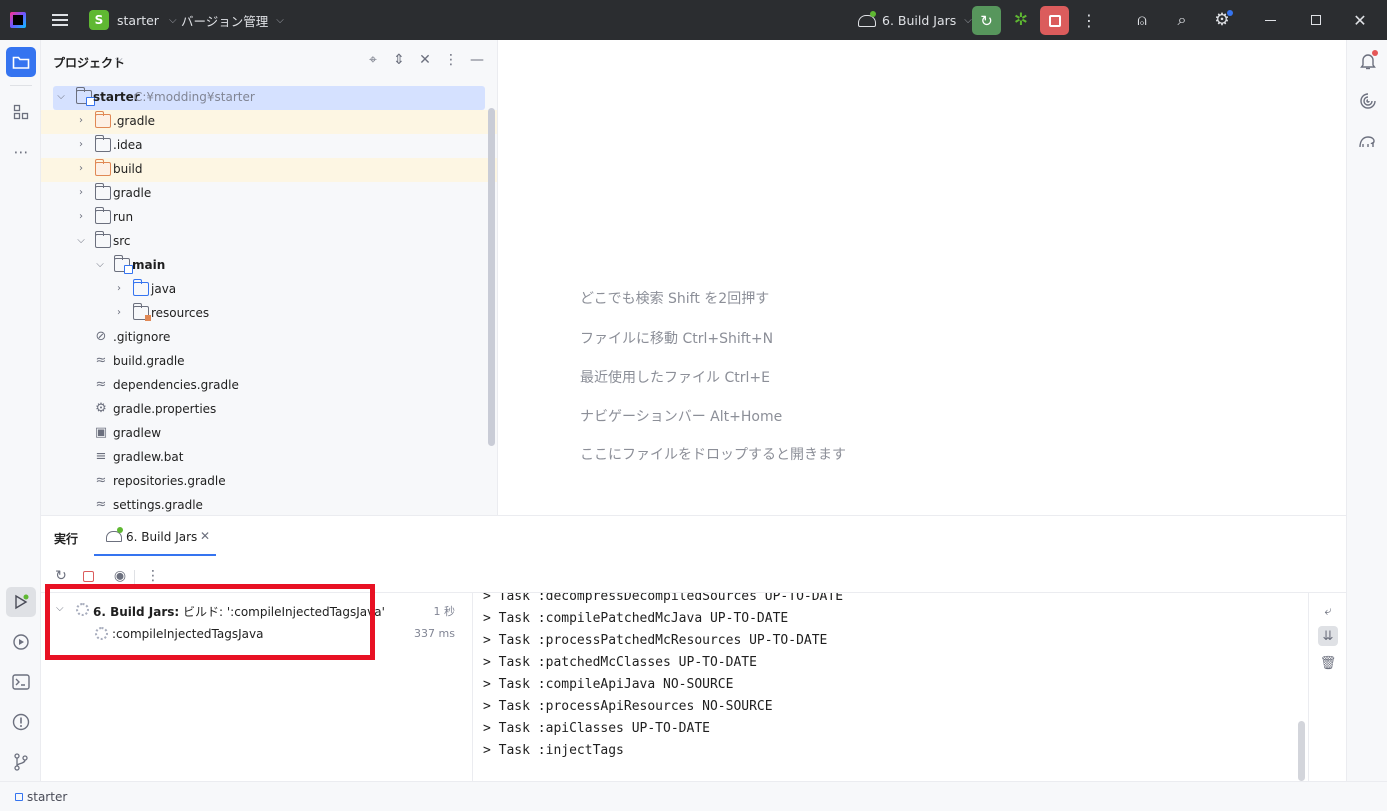 This screenshot has height=811, width=1387. I want to click on tree-item-dependencies-gradle: ≈ dependencies.gradle, so click(269, 386).